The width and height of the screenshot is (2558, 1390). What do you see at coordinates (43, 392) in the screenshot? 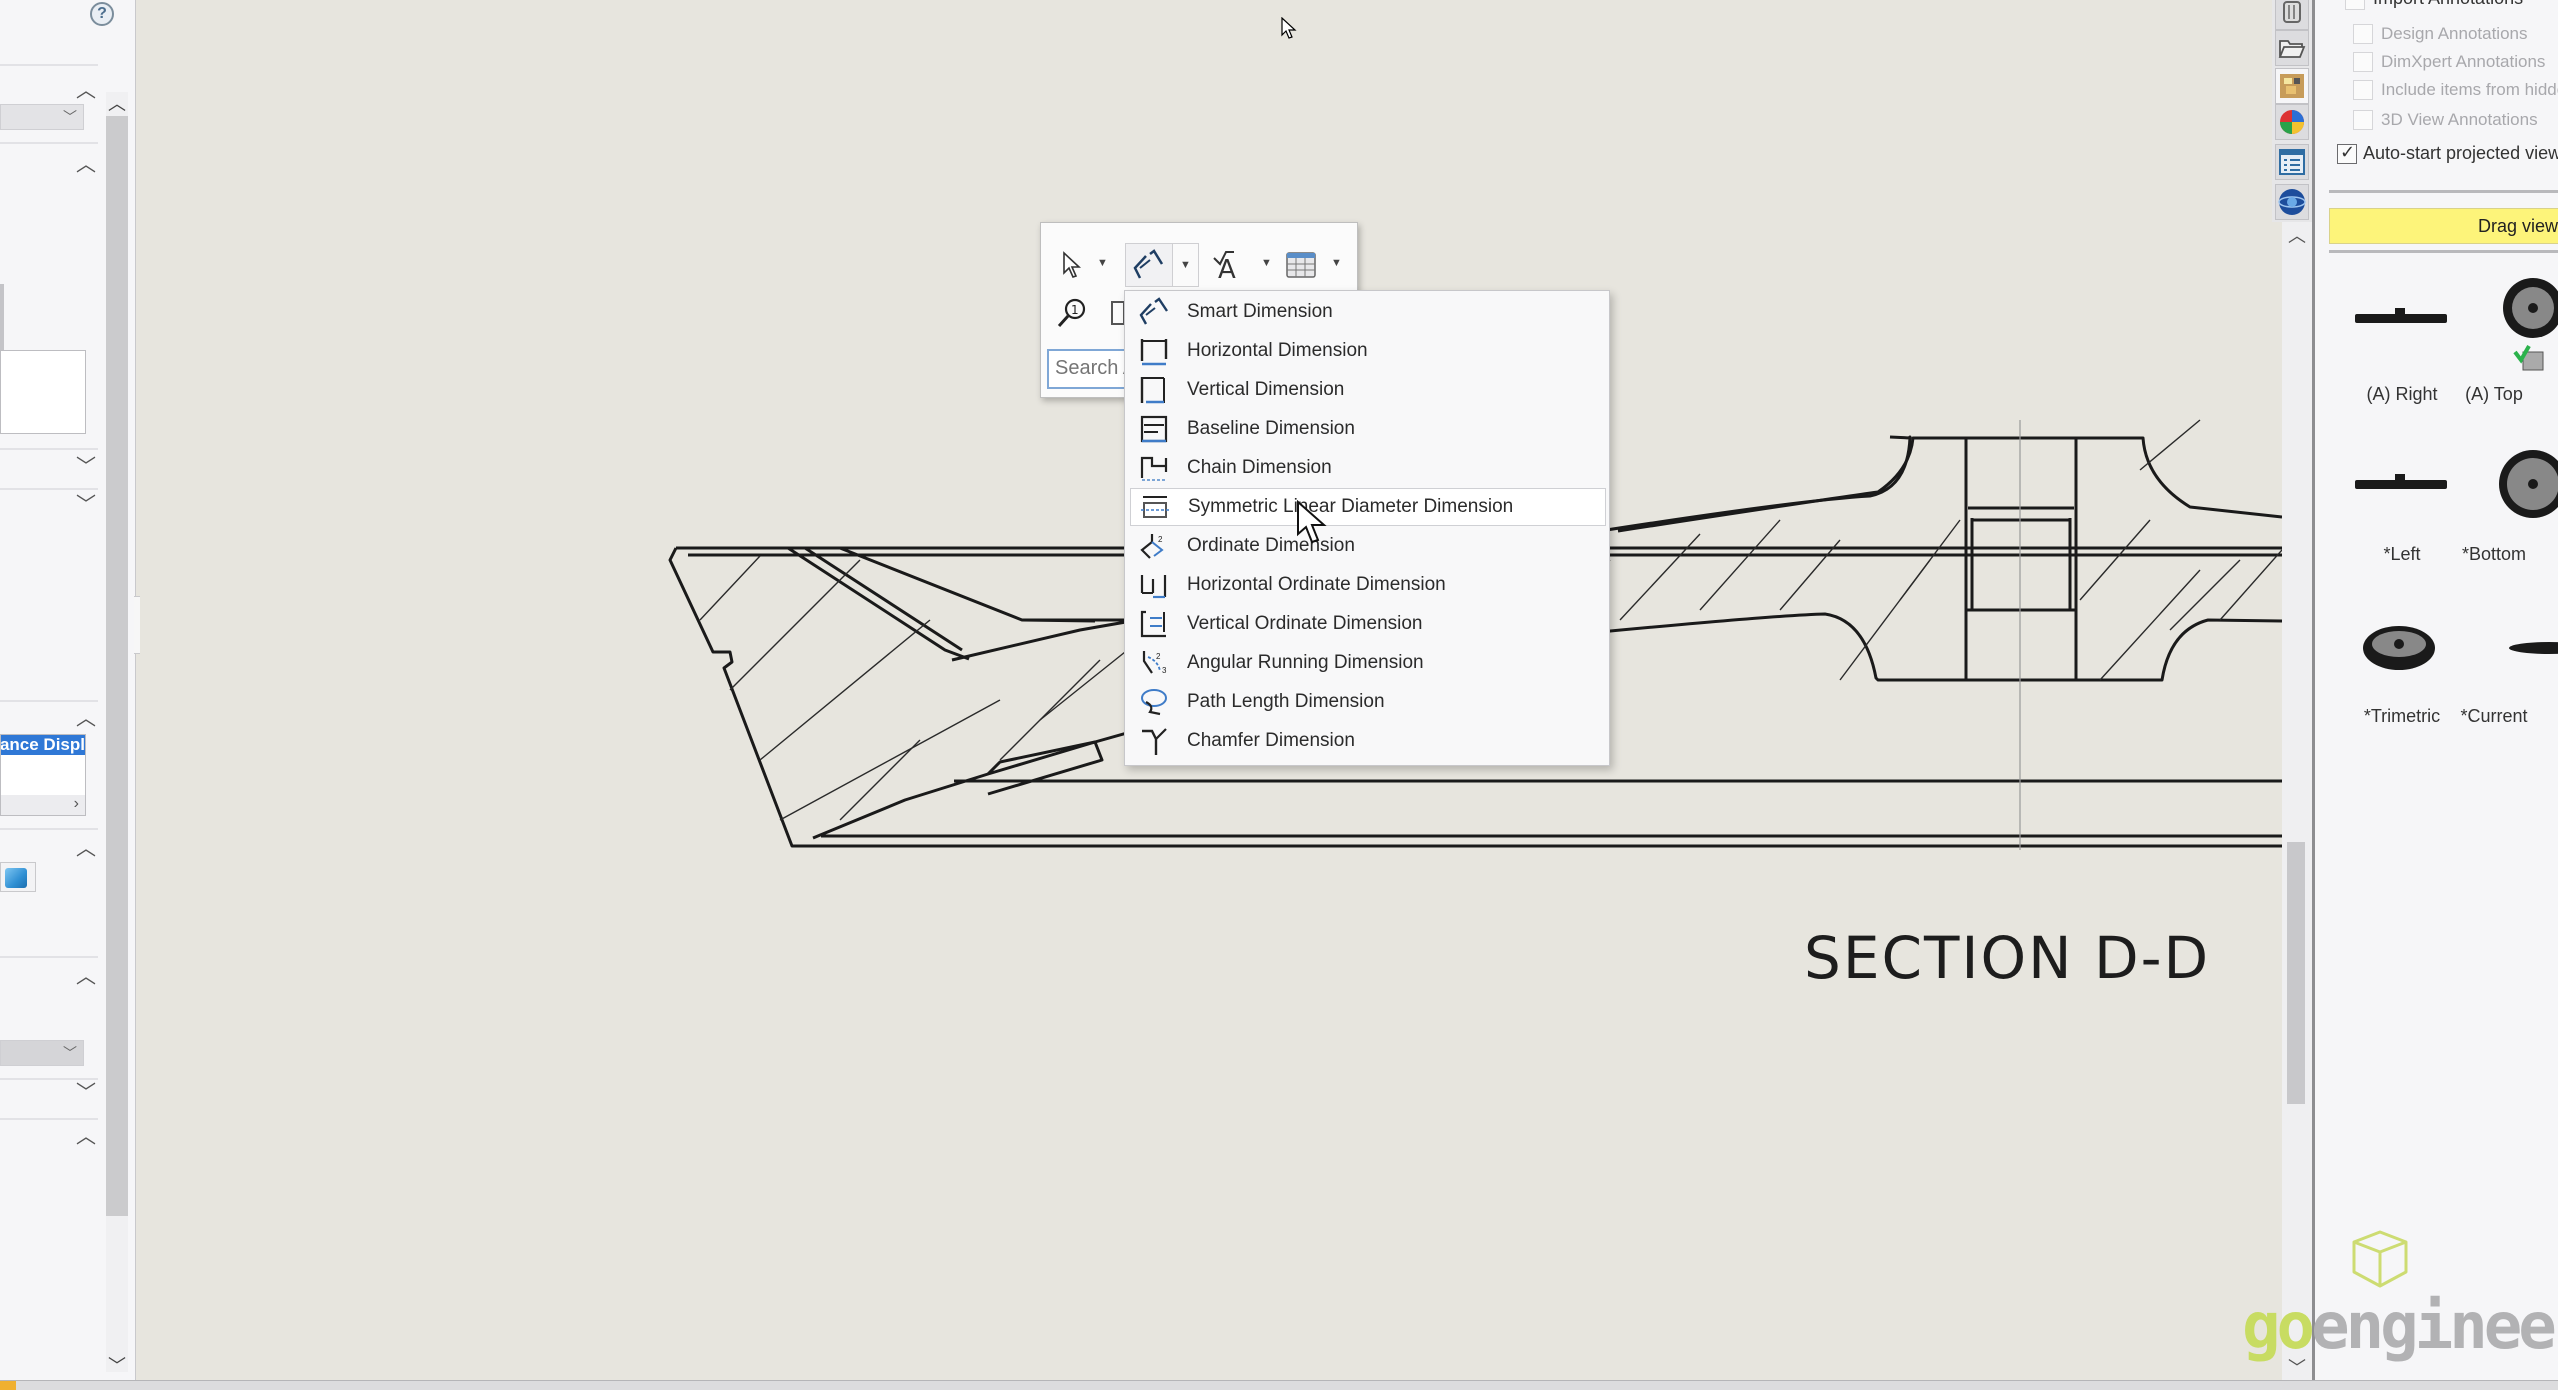
I see `list-box` at bounding box center [43, 392].